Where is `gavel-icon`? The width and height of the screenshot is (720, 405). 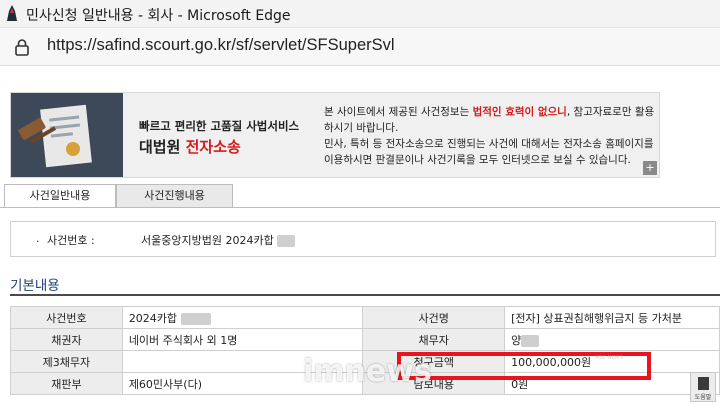 gavel-icon is located at coordinates (67, 135).